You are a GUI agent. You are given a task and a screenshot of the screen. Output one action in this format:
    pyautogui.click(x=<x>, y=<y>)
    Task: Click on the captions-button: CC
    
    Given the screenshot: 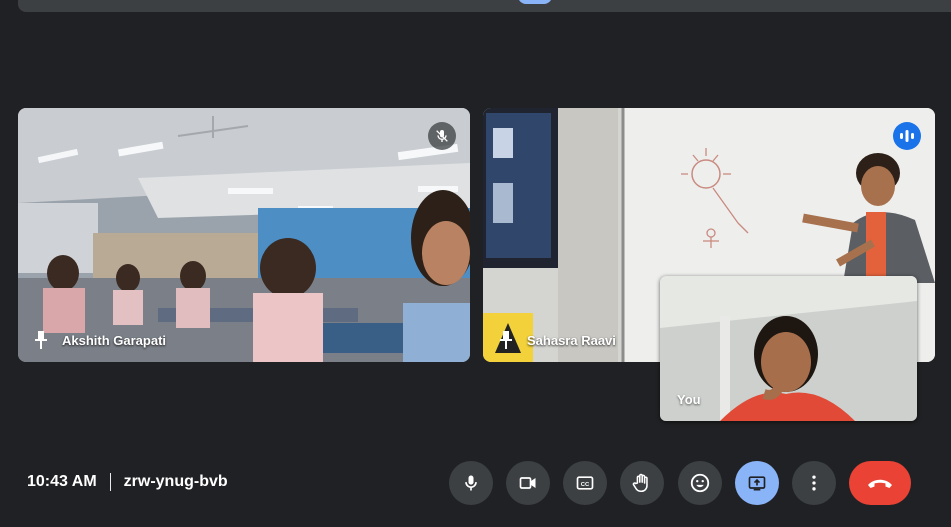 What is the action you would take?
    pyautogui.click(x=585, y=483)
    